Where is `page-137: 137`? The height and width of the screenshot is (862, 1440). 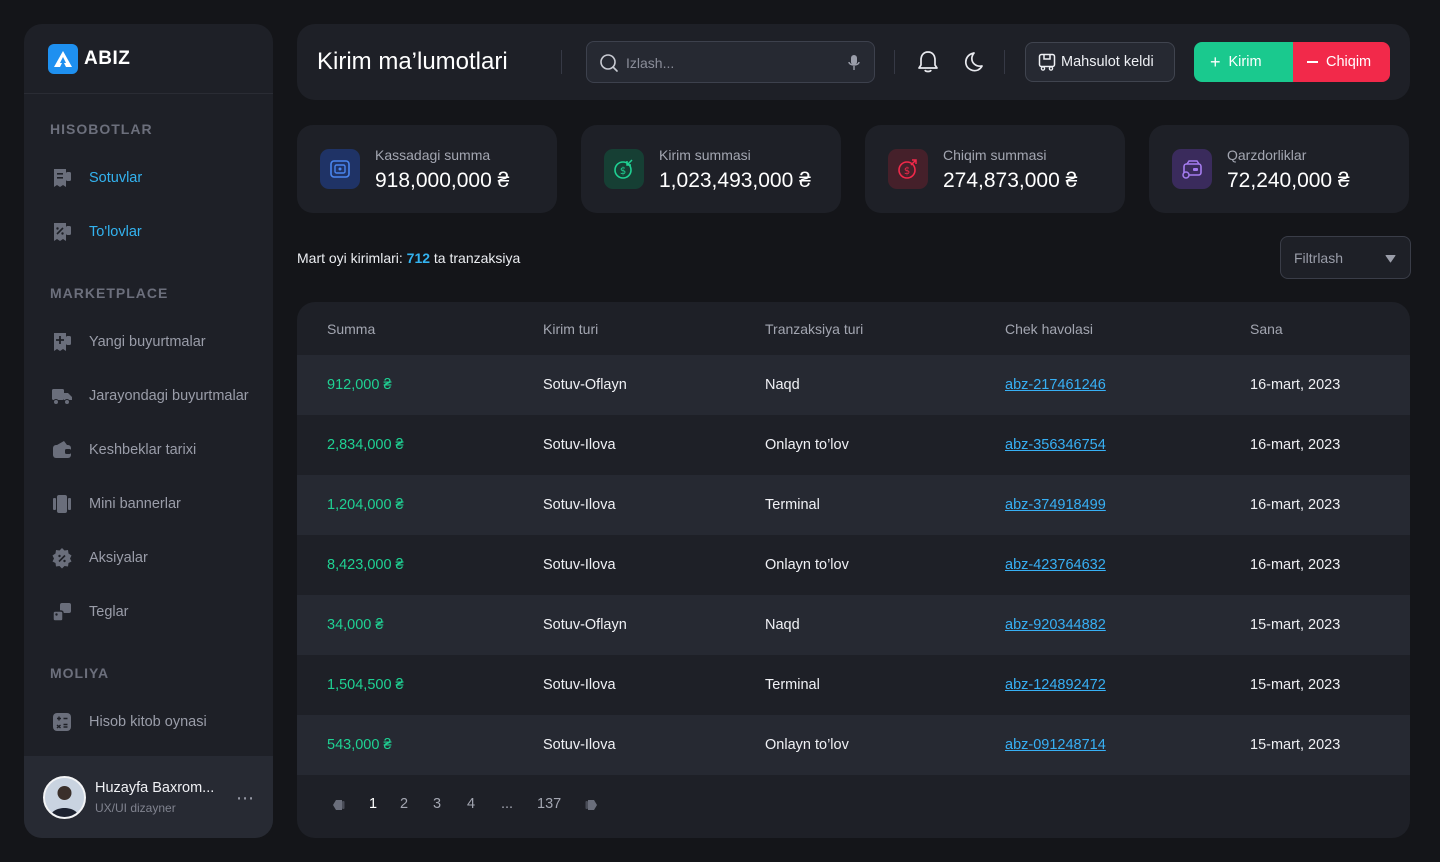 page-137: 137 is located at coordinates (549, 804).